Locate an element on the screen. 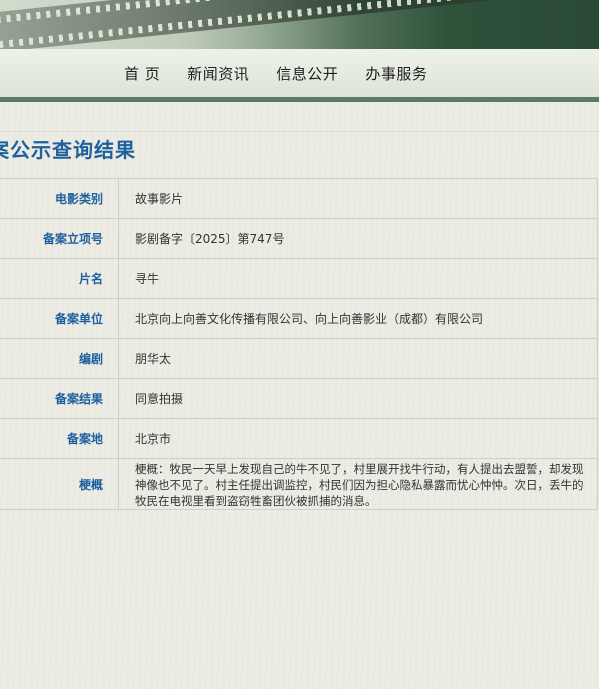 The width and height of the screenshot is (599, 689). header-banner is located at coordinates (299, 24).